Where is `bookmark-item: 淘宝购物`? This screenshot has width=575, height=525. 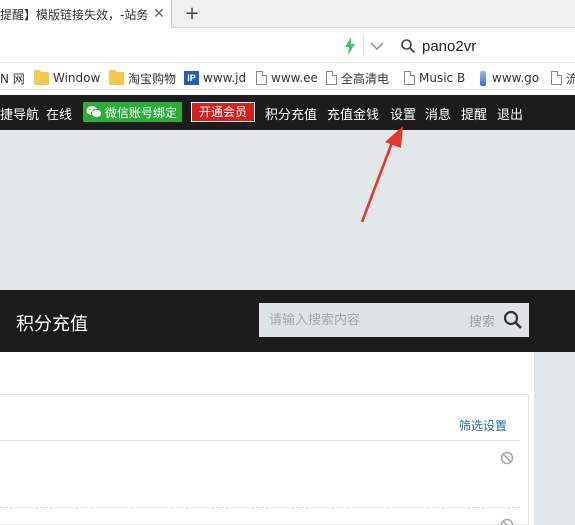 bookmark-item: 淘宝购物 is located at coordinates (142, 78).